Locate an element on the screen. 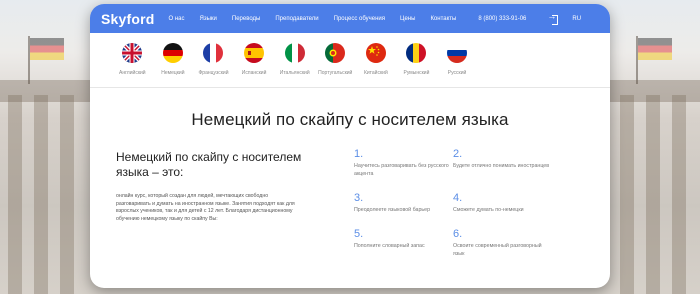 This screenshot has height=294, width=700. lang-label: Китайский is located at coordinates (375, 73).